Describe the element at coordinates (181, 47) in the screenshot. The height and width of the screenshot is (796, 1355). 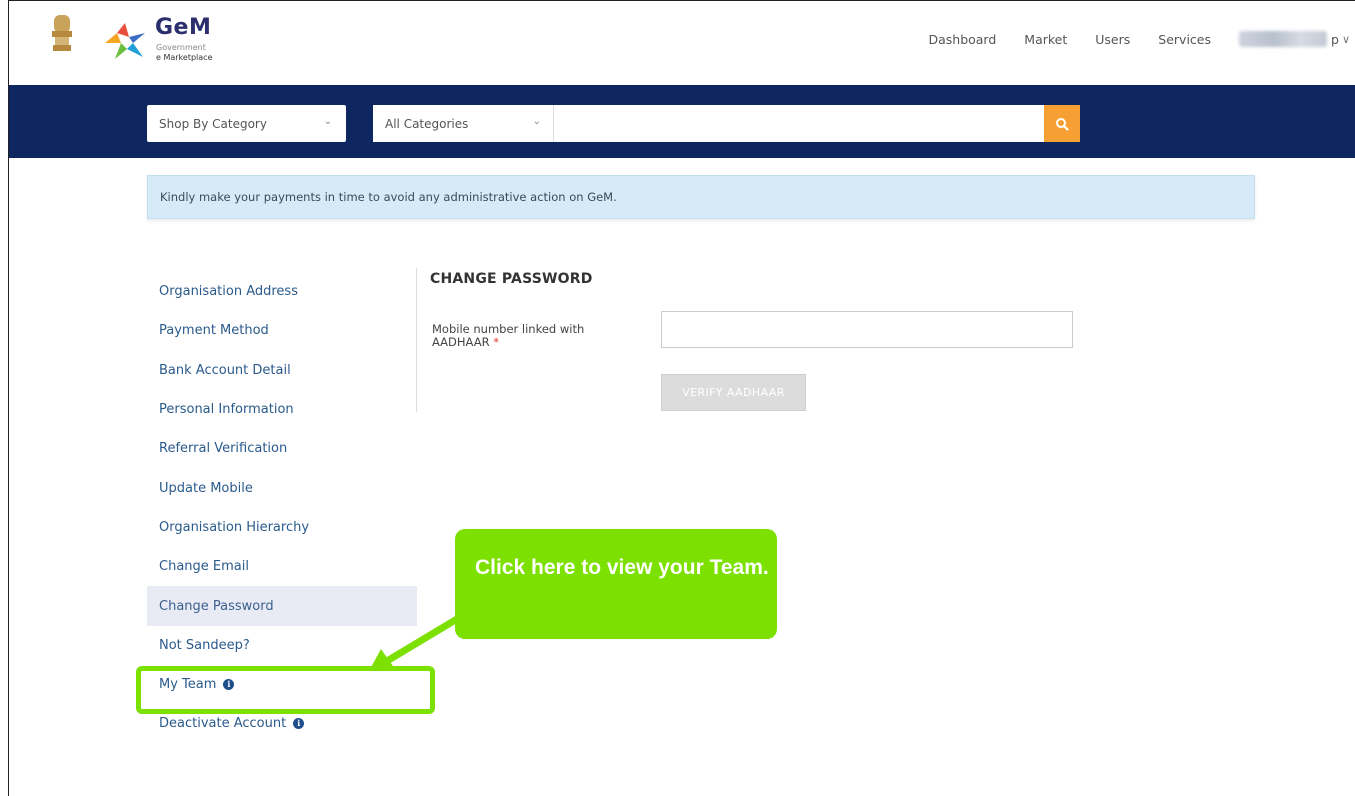
I see `brand-line-1: Government` at that location.